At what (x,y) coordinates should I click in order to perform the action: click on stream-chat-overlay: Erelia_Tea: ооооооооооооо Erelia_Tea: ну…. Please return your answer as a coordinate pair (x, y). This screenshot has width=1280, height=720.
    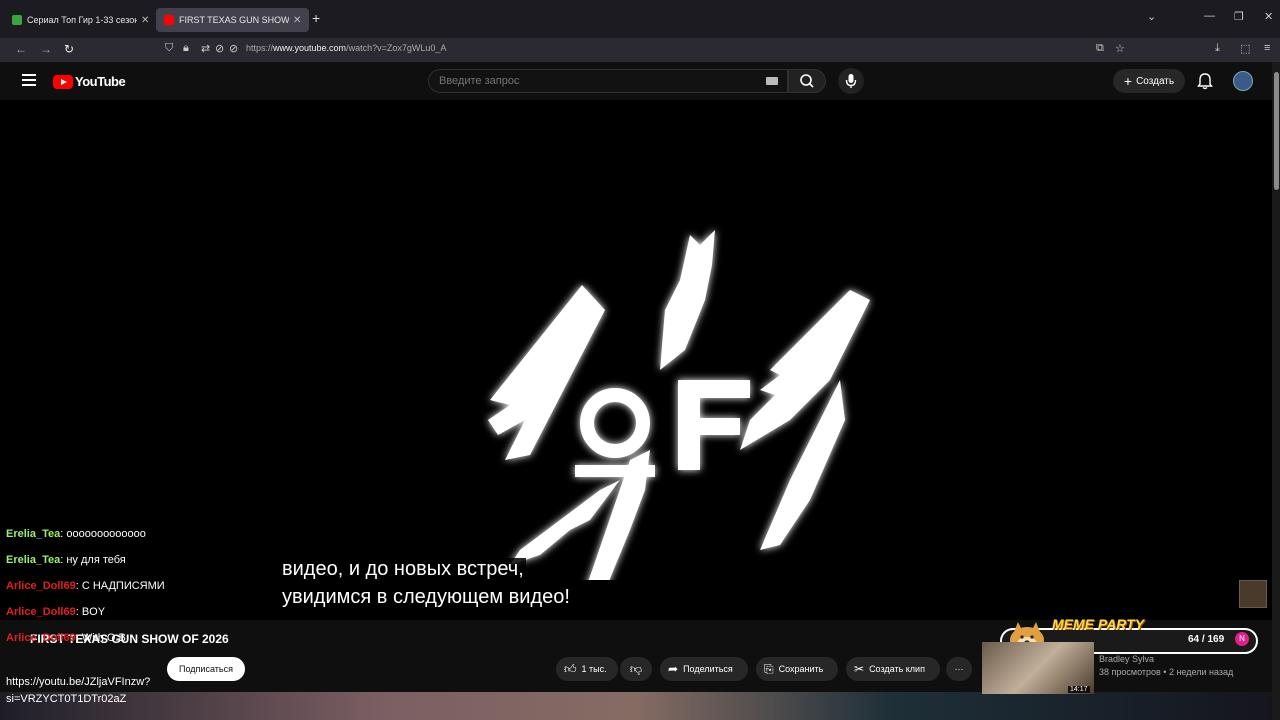
    Looking at the image, I should click on (85, 591).